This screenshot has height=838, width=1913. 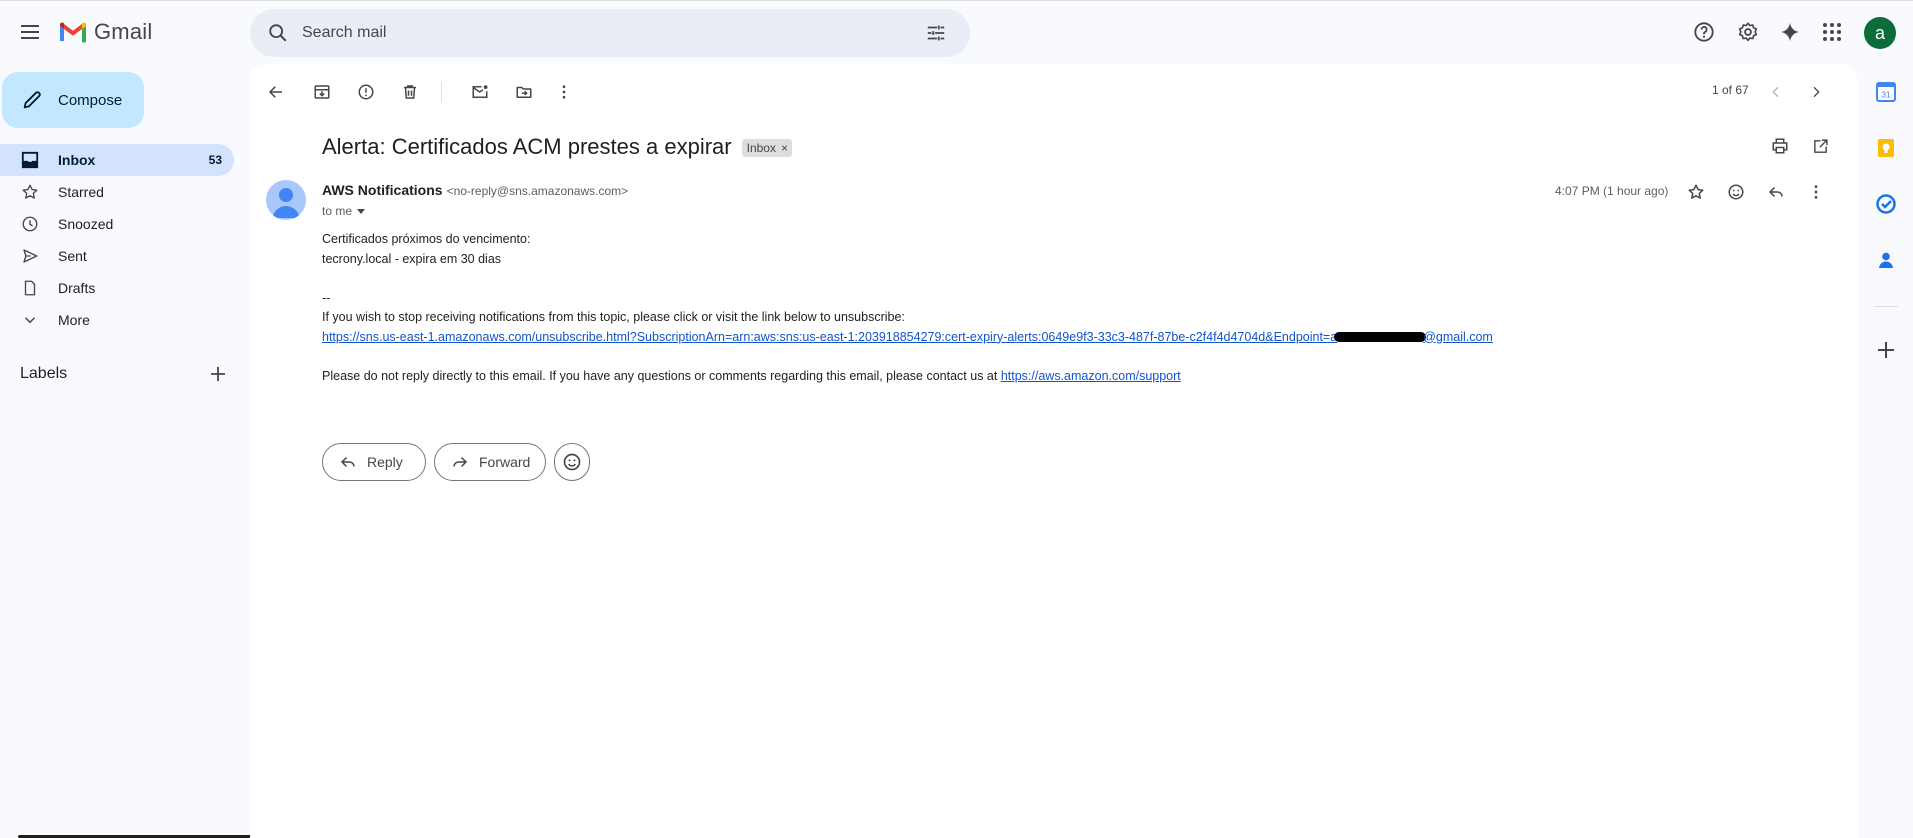 I want to click on gmail-logo: Gmail, so click(x=105, y=32).